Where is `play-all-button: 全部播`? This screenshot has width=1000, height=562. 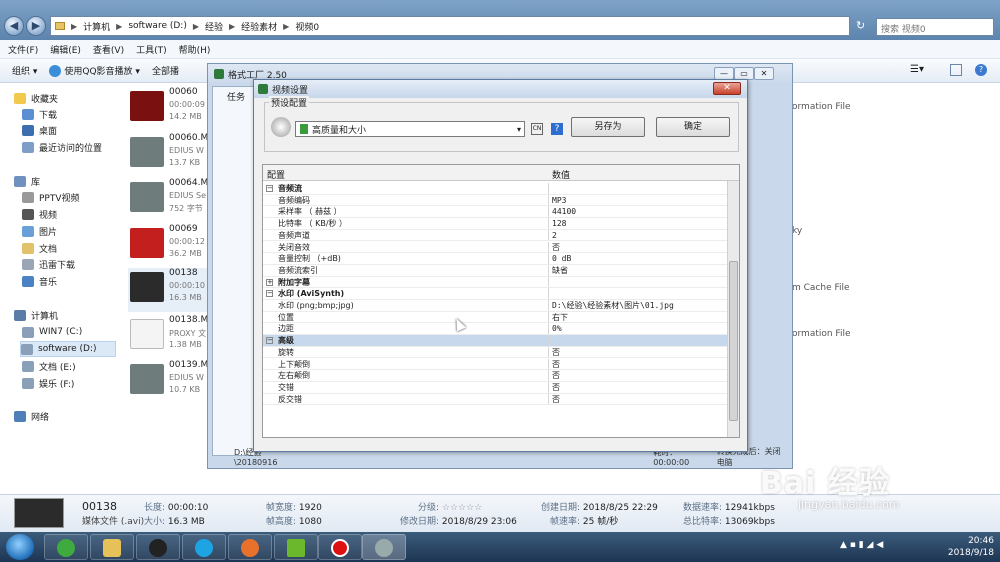
play-all-button: 全部播 is located at coordinates (165, 70).